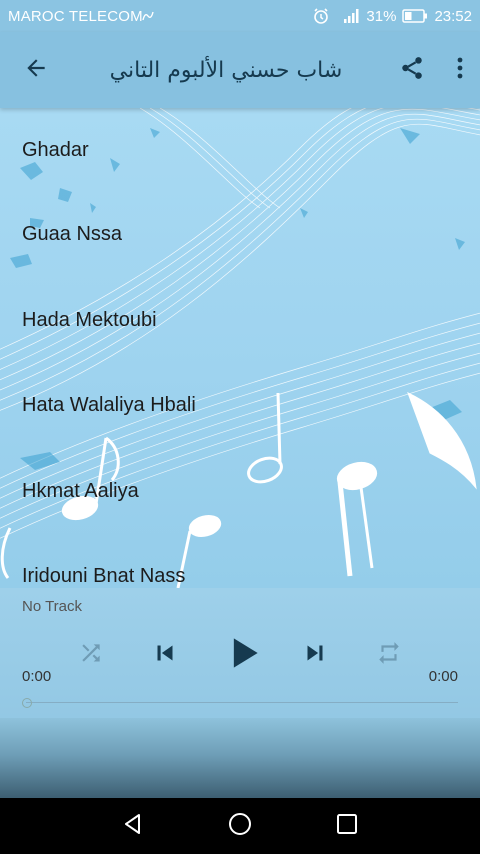 This screenshot has width=480, height=854. I want to click on repeat-icon, so click(389, 655).